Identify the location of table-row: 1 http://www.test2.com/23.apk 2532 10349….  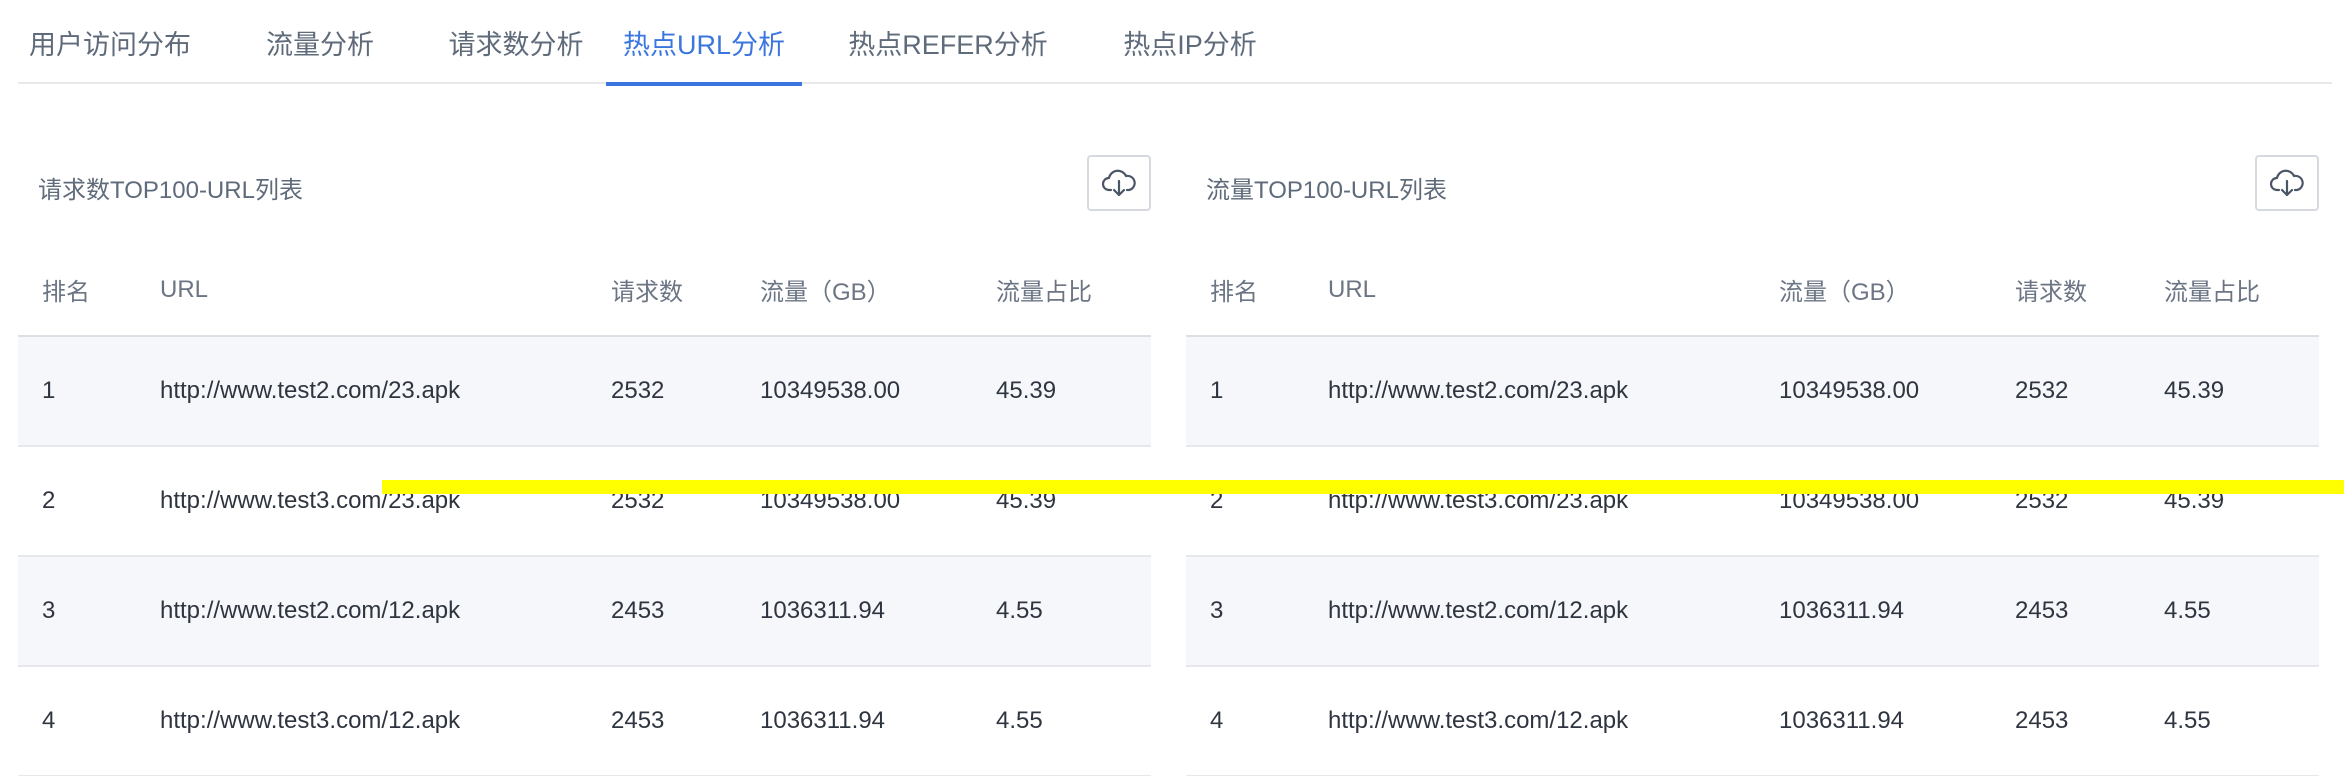
(584, 391).